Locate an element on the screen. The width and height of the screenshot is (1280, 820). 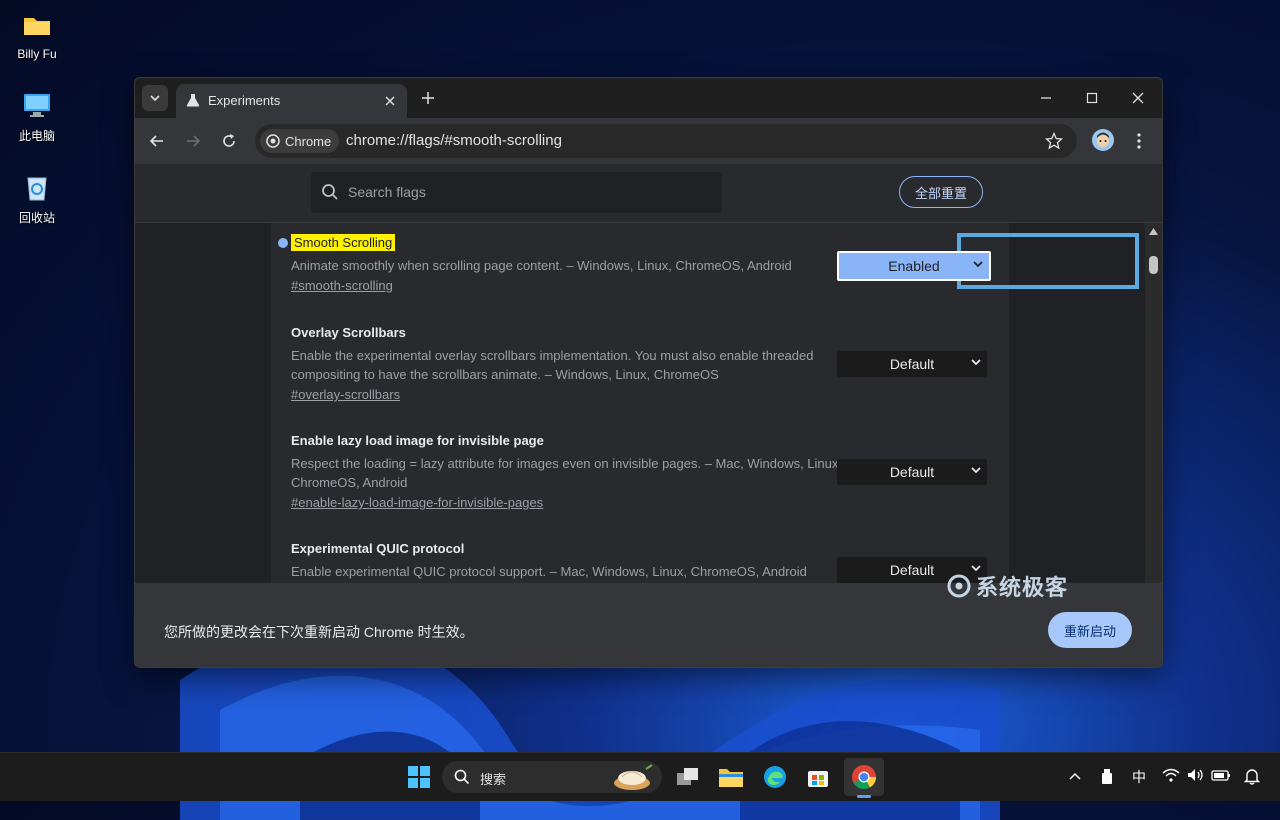
flag-permalink: #smooth-scrolling is located at coordinates (571, 285).